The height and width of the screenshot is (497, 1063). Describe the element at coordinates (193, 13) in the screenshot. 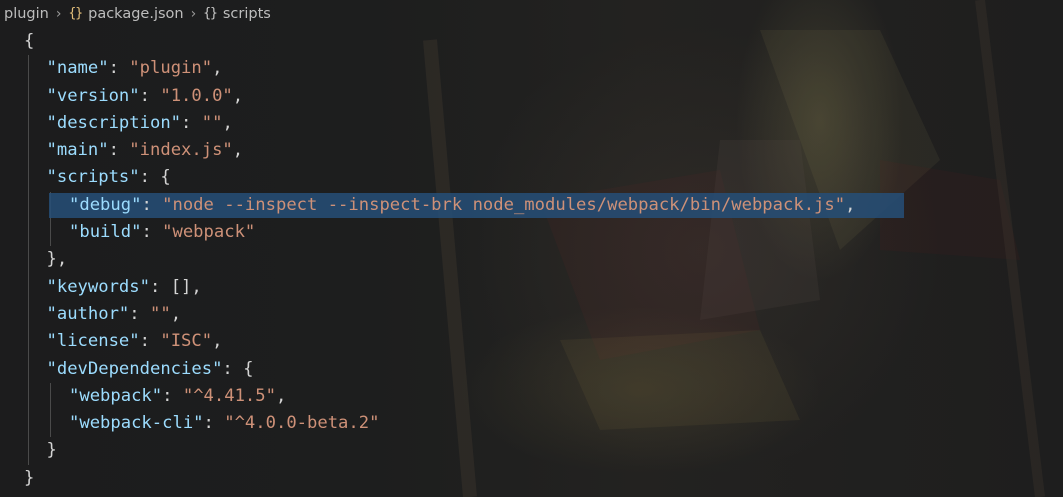

I see `chevron-right-icon: ›` at that location.